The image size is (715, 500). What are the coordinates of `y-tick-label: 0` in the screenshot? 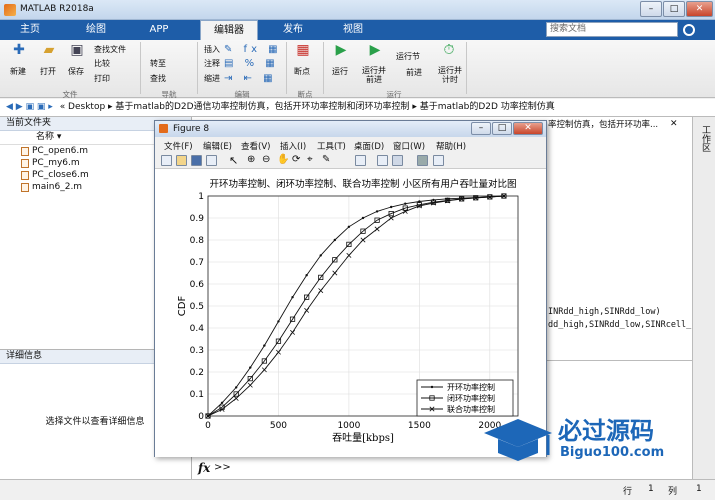 It's located at (201, 417).